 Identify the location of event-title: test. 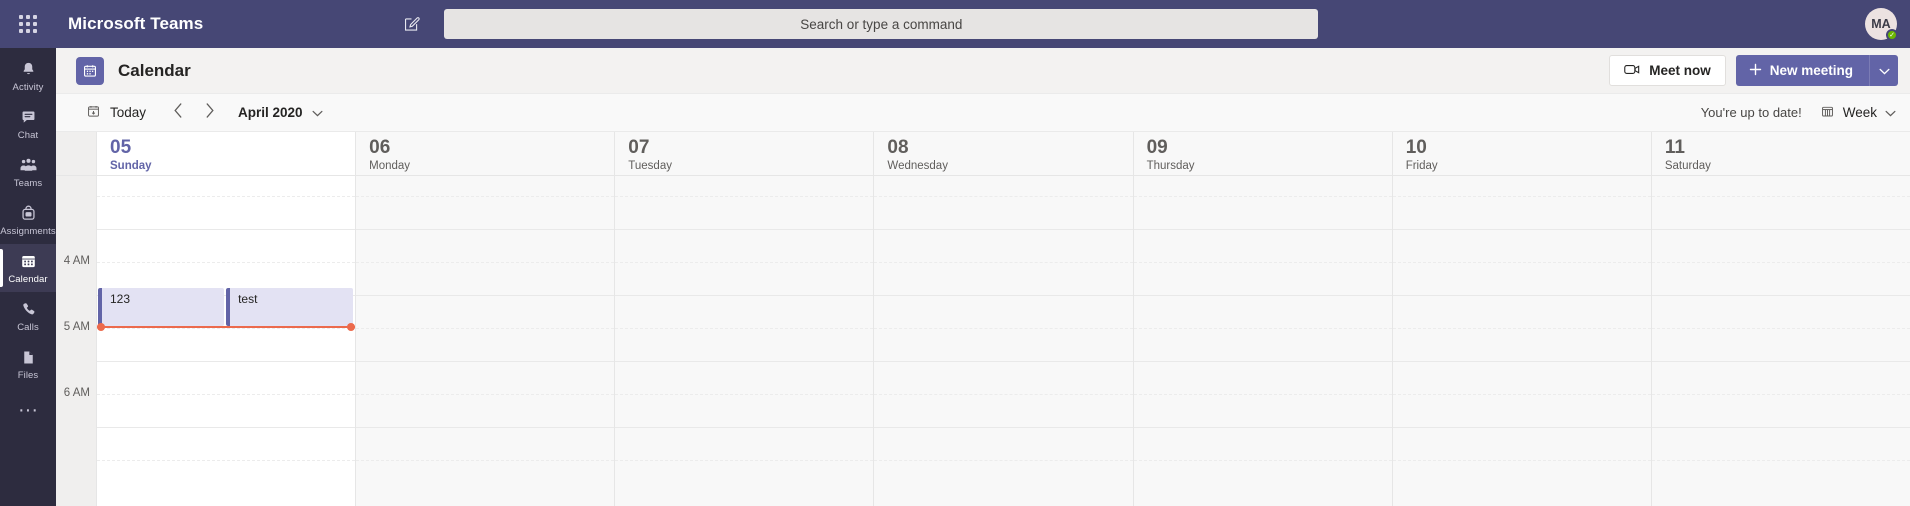
(248, 299).